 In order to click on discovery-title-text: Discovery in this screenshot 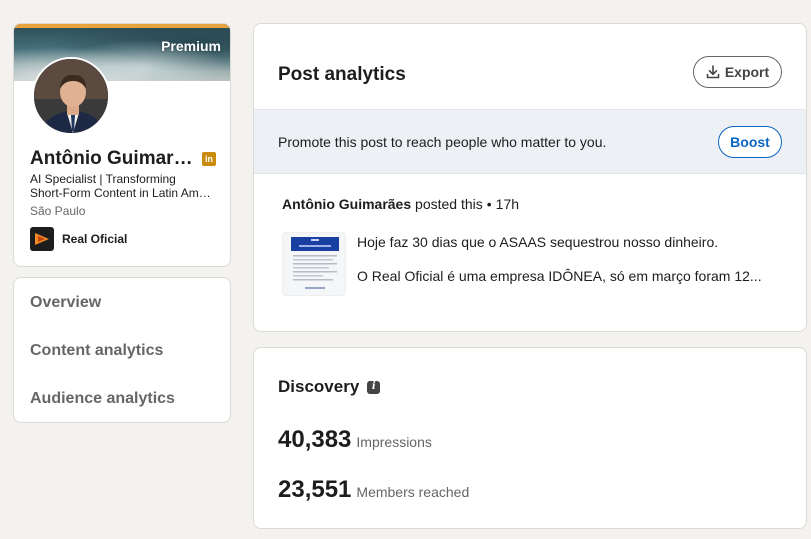, I will do `click(319, 386)`.